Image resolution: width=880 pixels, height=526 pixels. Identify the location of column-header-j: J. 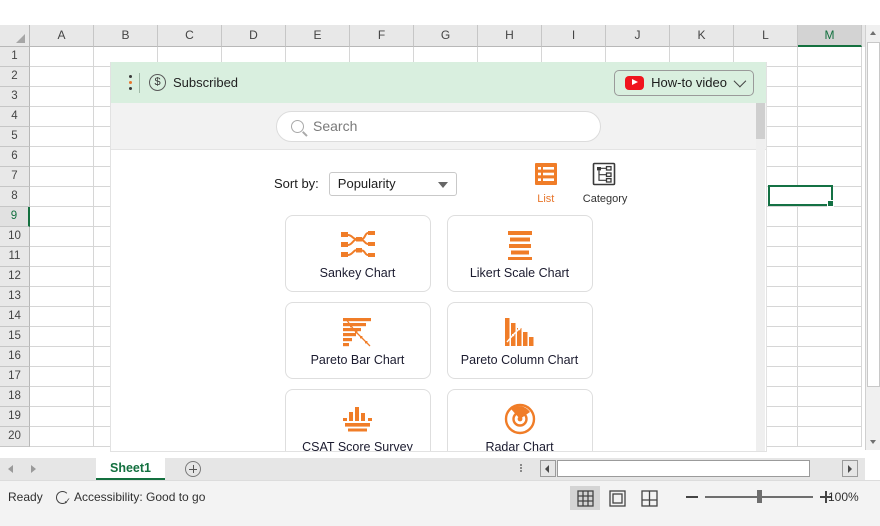
(638, 36).